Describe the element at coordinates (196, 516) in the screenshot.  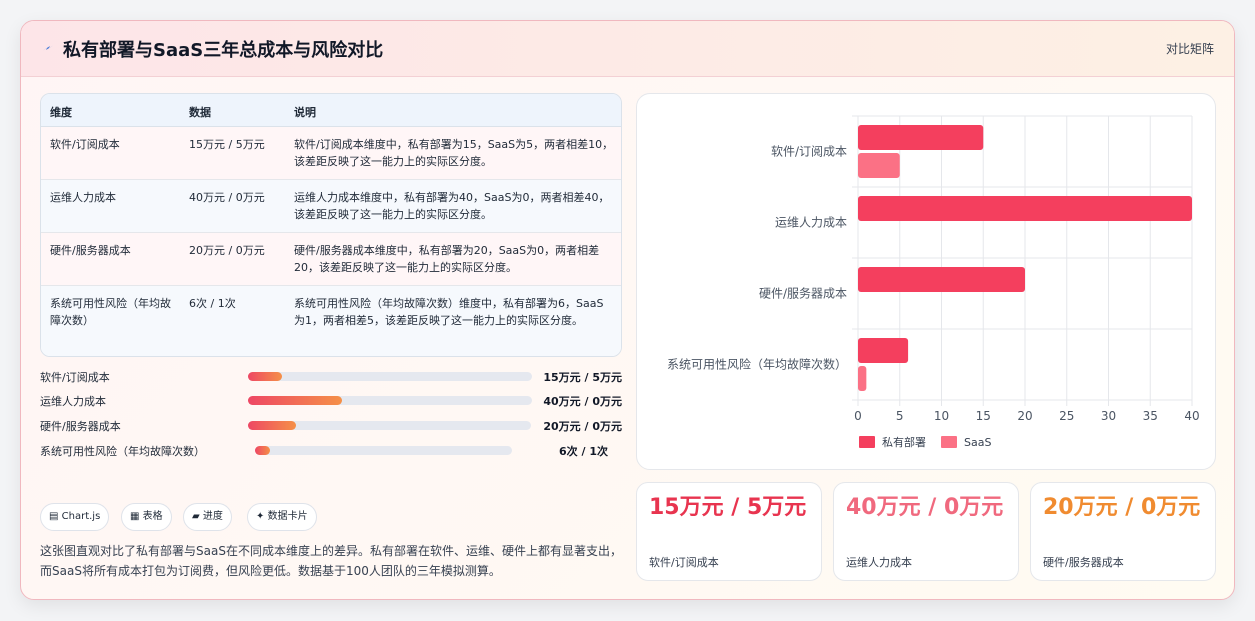
I see `folder-icon: ▰` at that location.